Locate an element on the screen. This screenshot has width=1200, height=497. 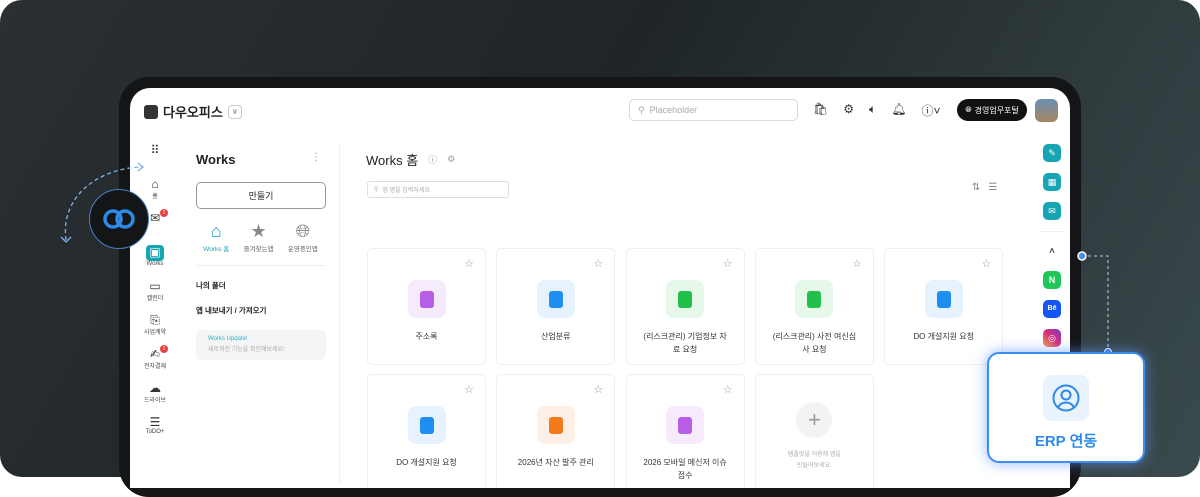
link-icon is located at coordinates (119, 219).